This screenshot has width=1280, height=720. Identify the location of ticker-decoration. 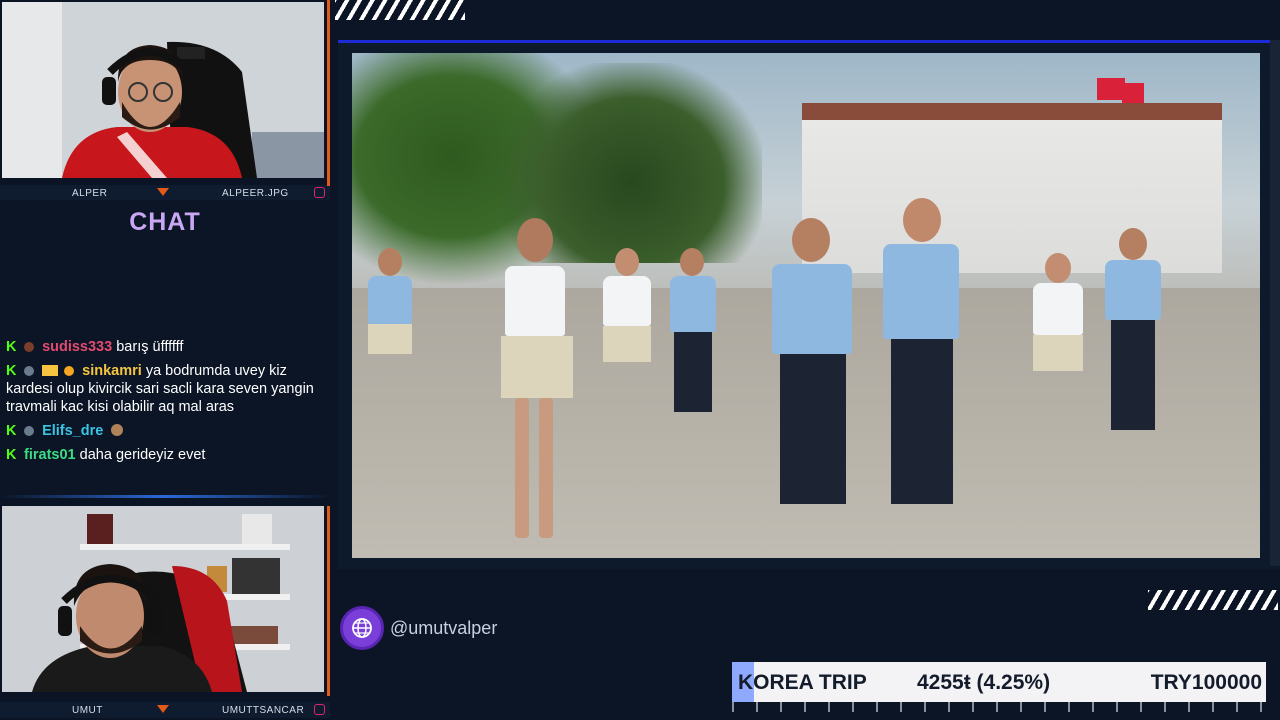
(999, 707).